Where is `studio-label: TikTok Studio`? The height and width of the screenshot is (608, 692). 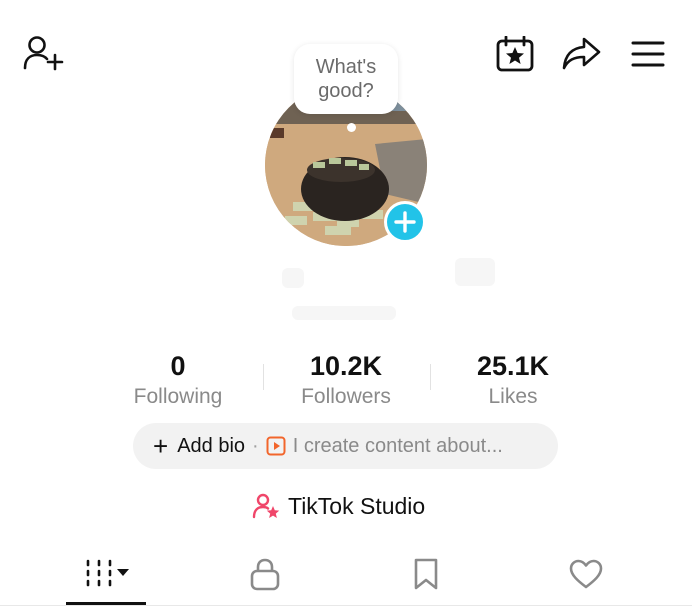 studio-label: TikTok Studio is located at coordinates (357, 505).